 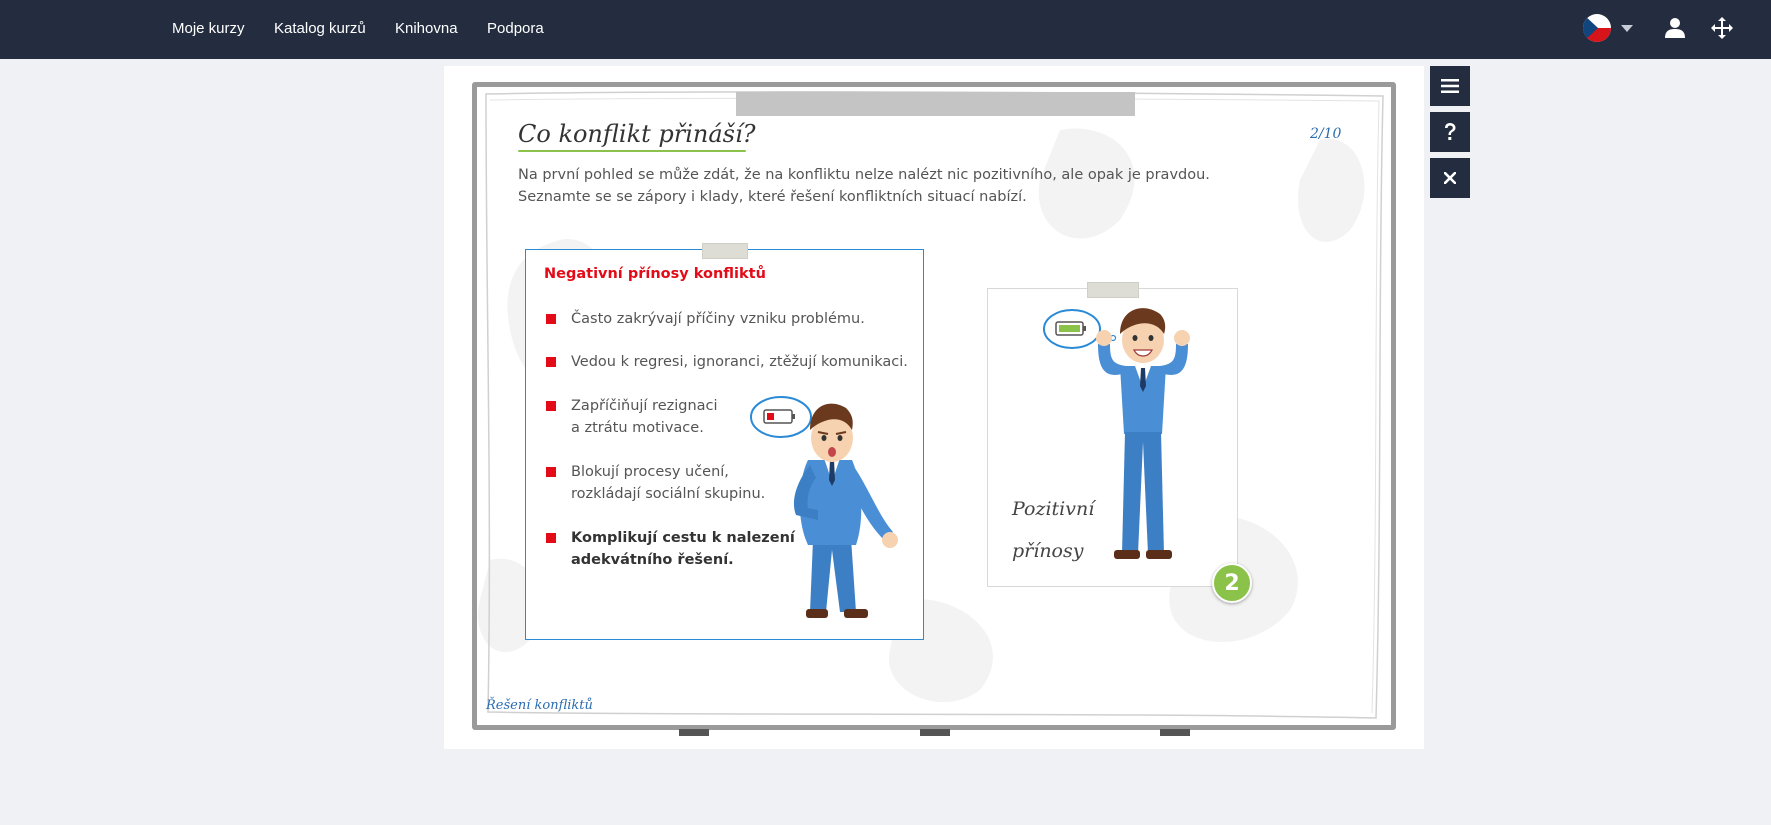 What do you see at coordinates (718, 319) in the screenshot?
I see `negative-item: Často zakrývají příčiny vzniku problému.` at bounding box center [718, 319].